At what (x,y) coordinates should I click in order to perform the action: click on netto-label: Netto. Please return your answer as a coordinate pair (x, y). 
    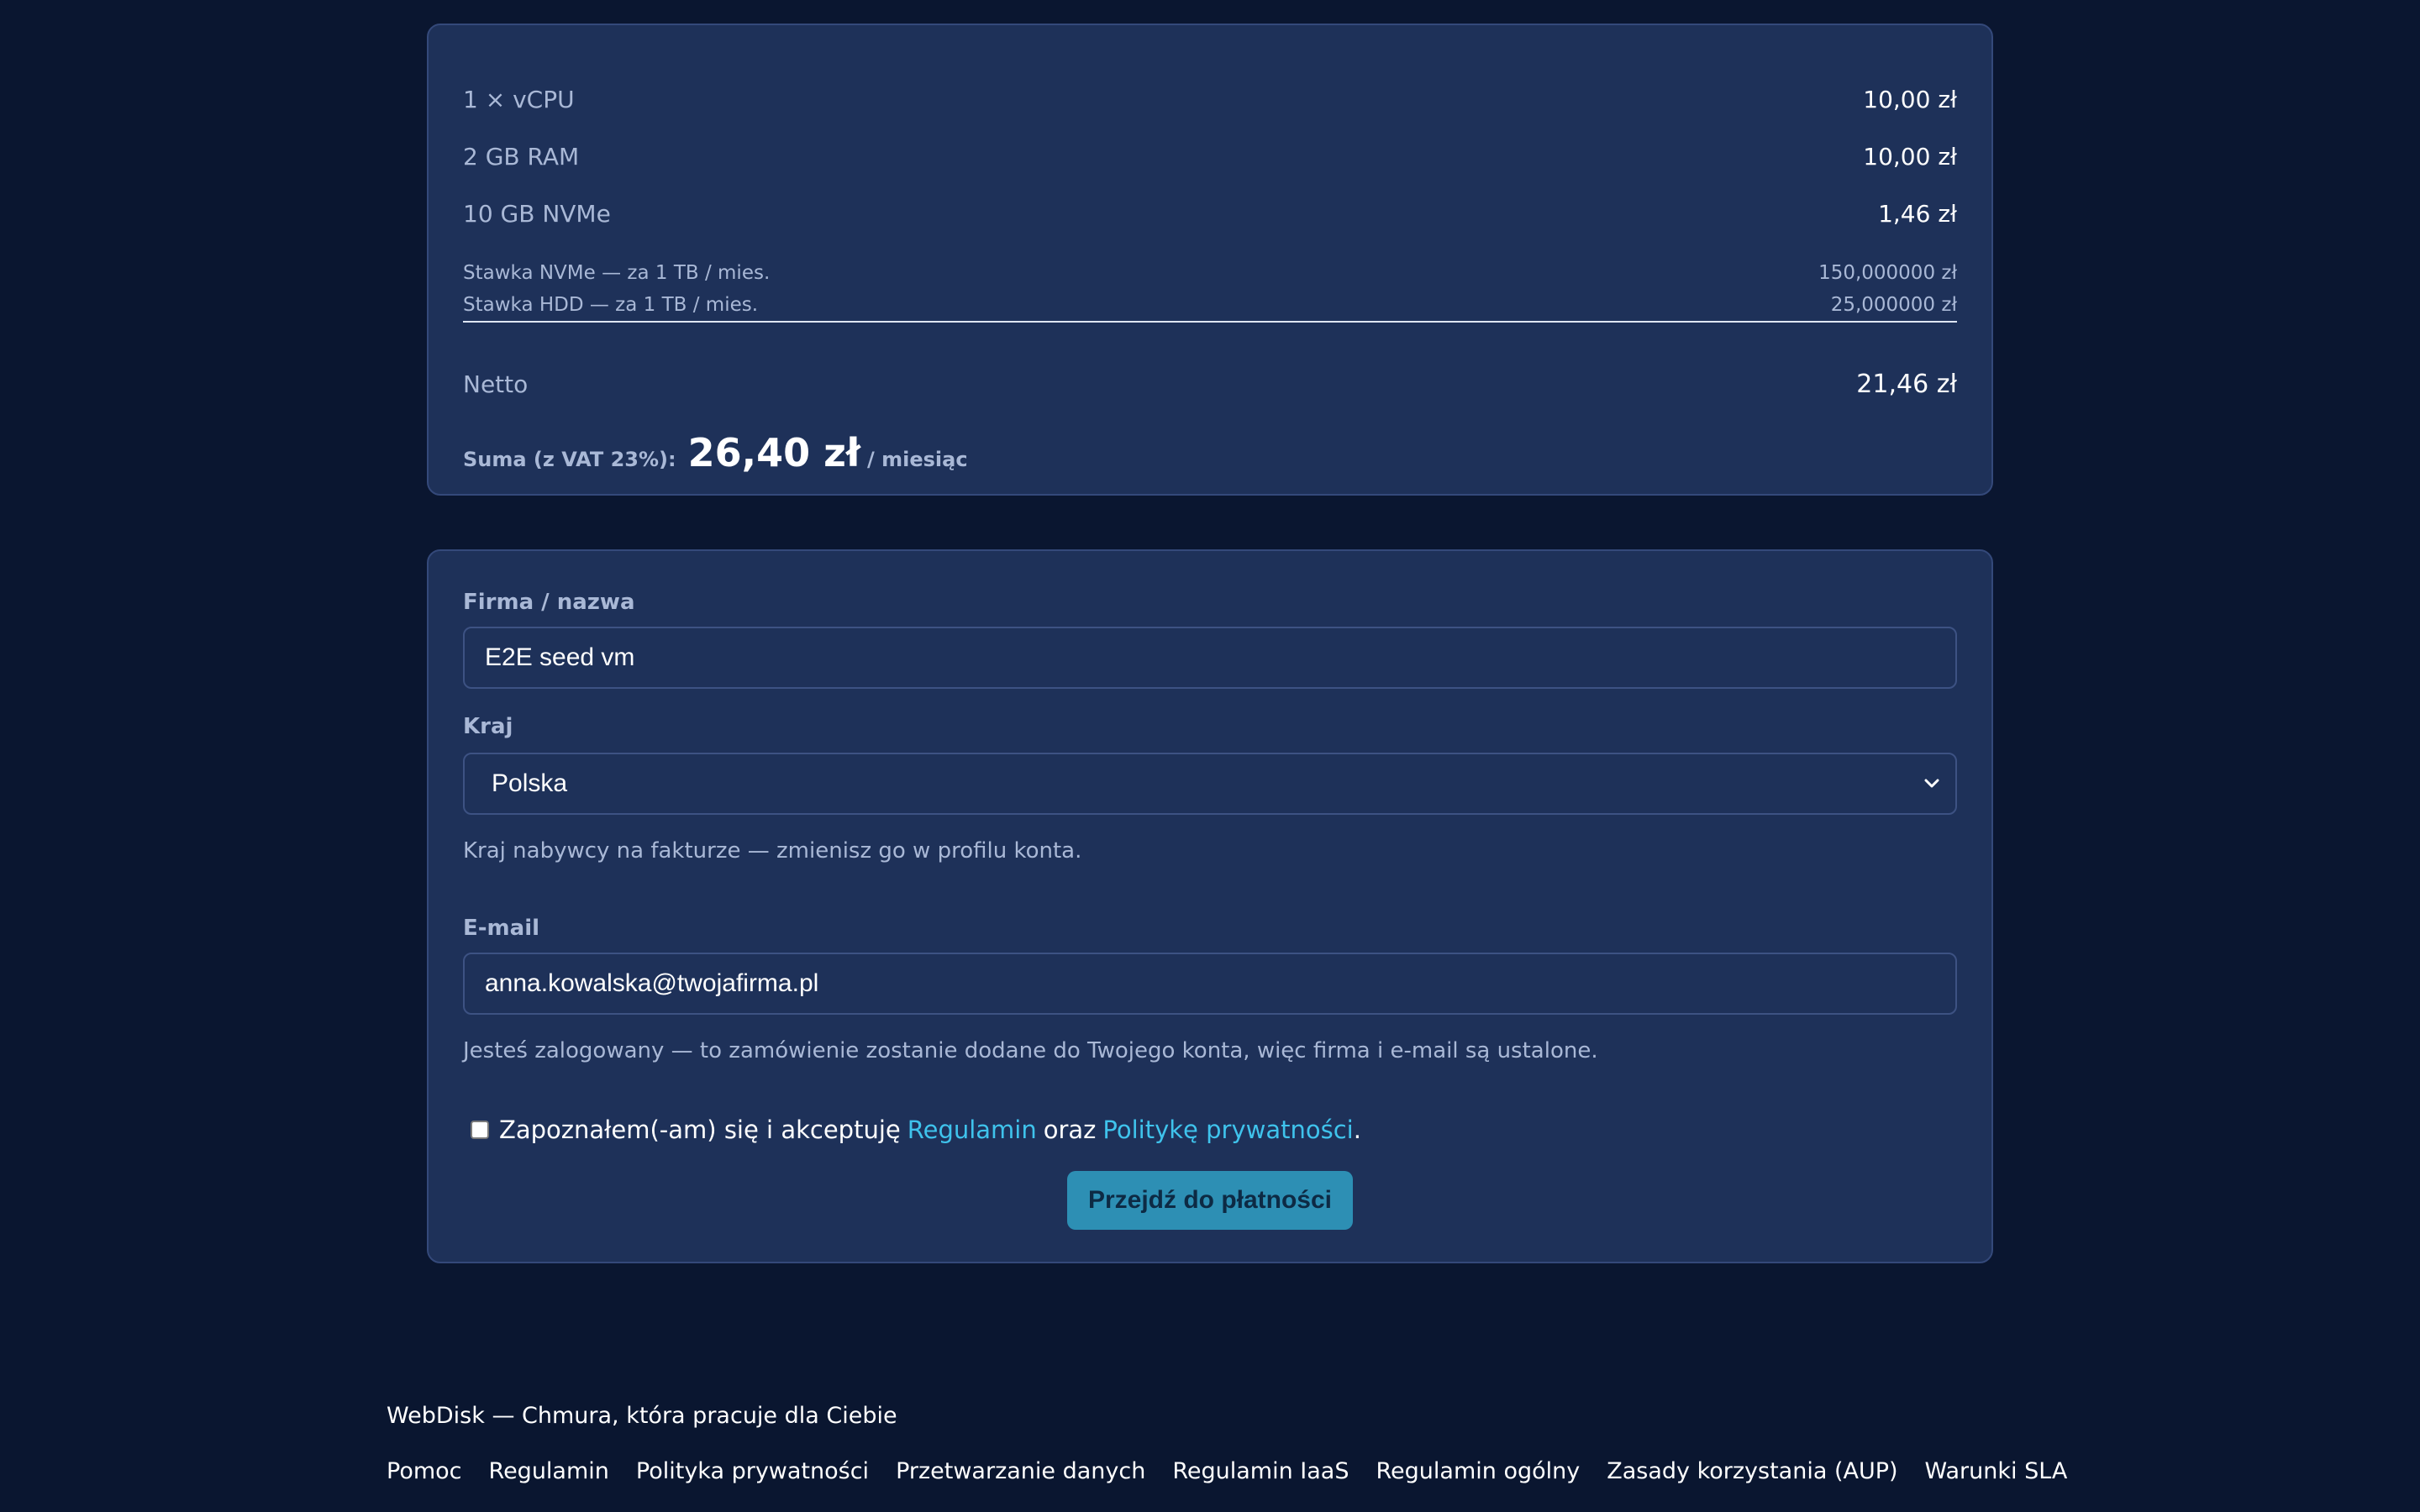
    Looking at the image, I should click on (496, 384).